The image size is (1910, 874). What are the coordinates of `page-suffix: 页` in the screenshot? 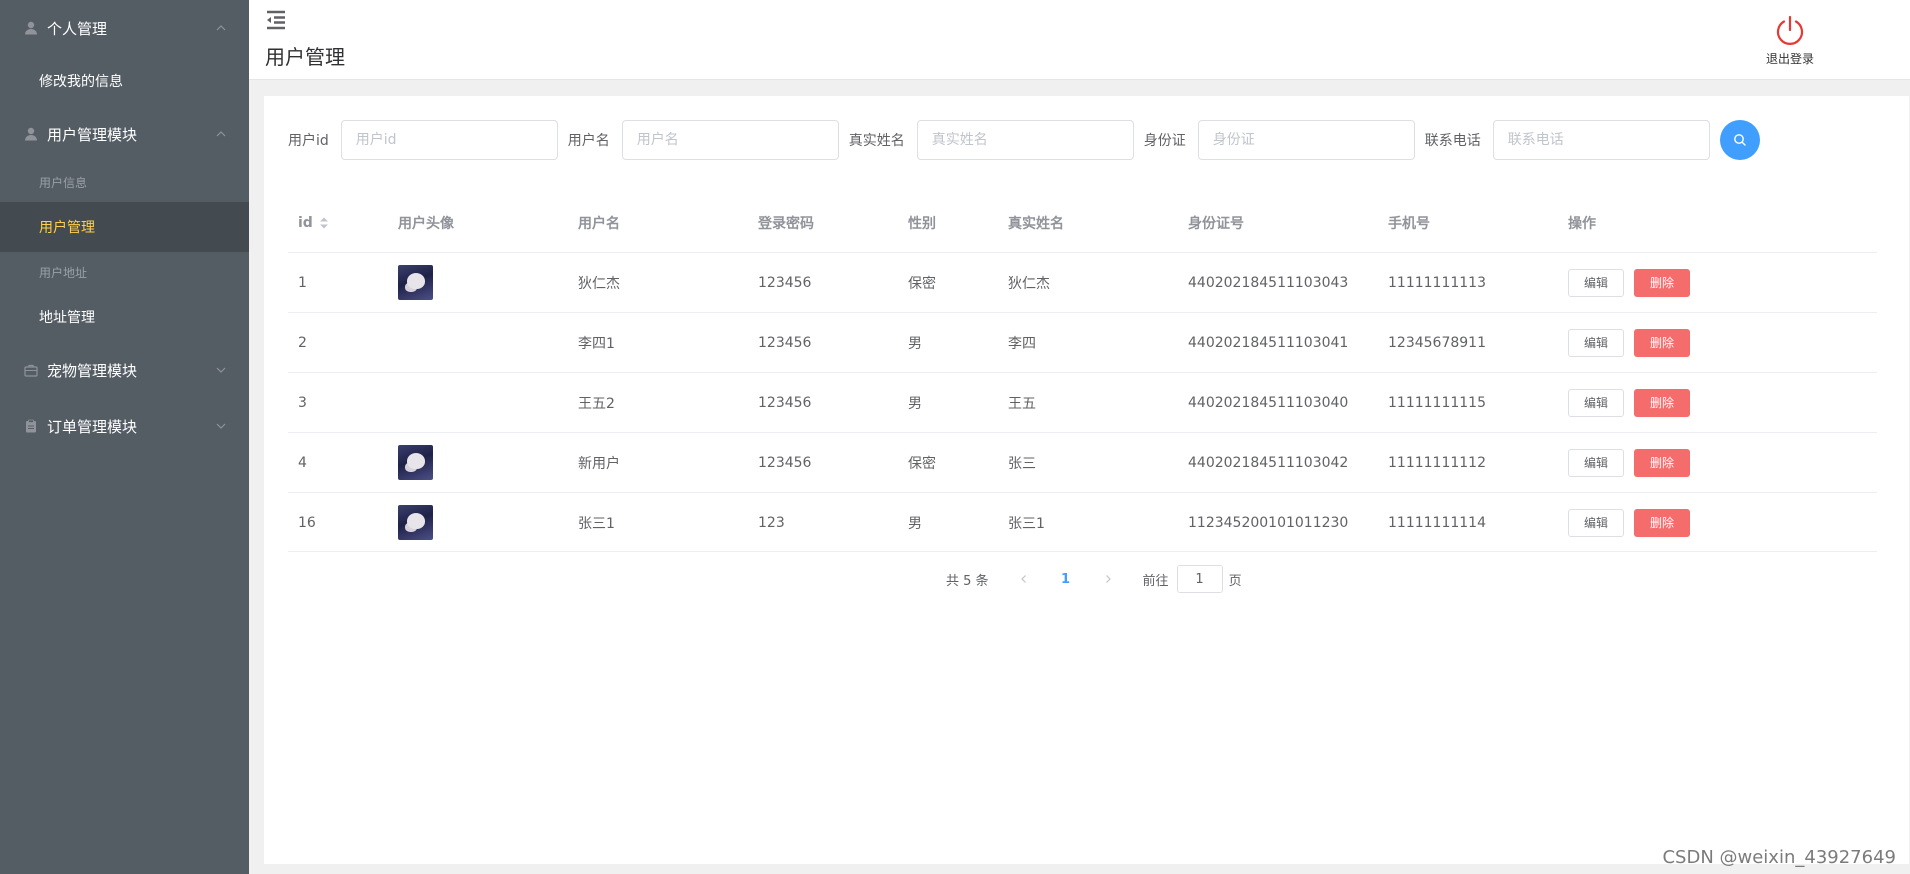 It's located at (1235, 581).